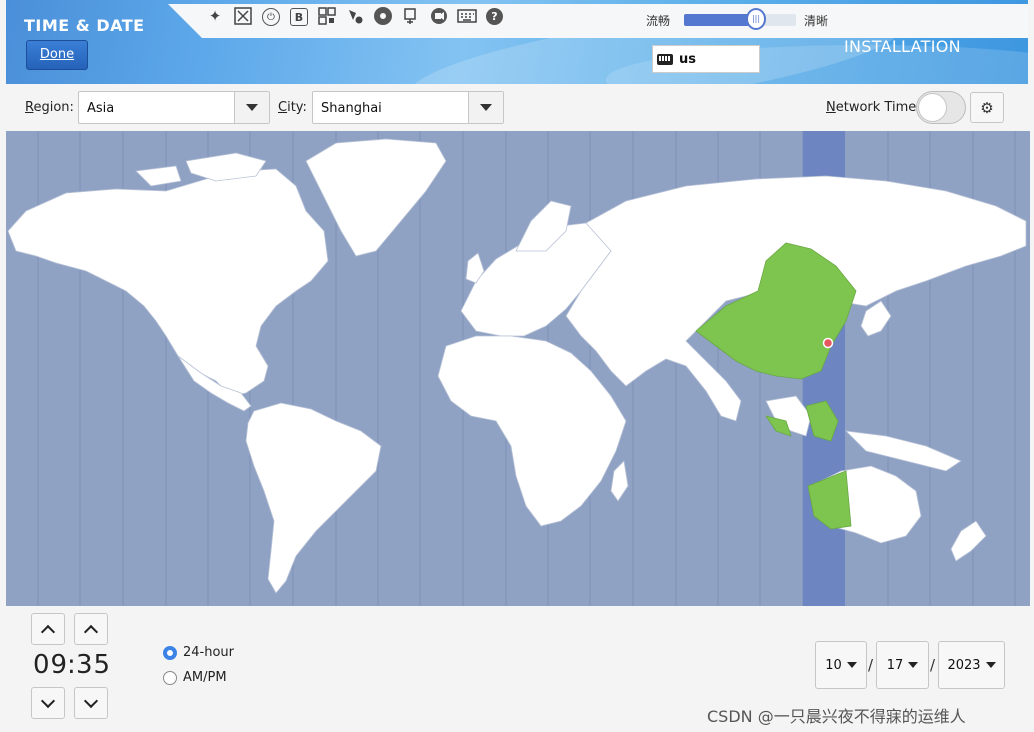 The image size is (1034, 732). What do you see at coordinates (170, 677) in the screenshot?
I see `radio-unselected-icon` at bounding box center [170, 677].